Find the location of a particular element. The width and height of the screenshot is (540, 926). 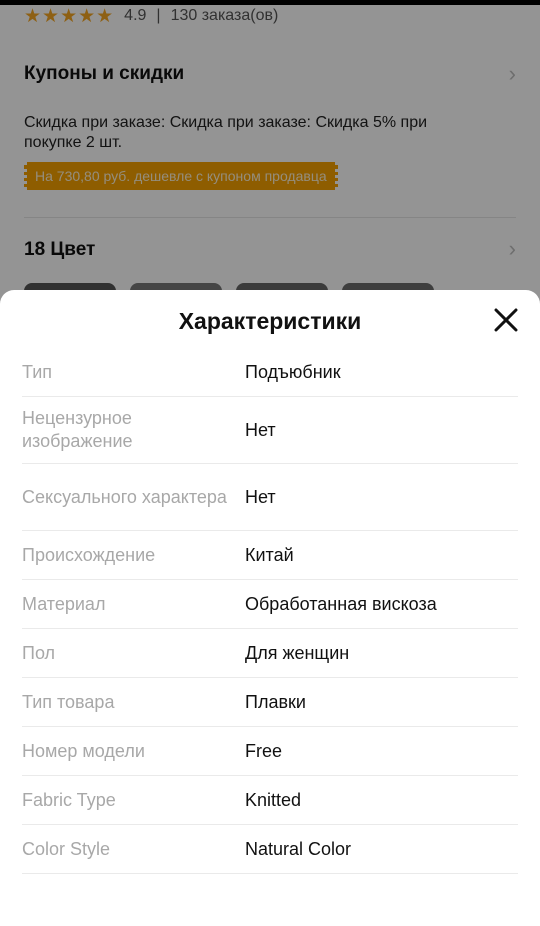

close-button is located at coordinates (506, 320).